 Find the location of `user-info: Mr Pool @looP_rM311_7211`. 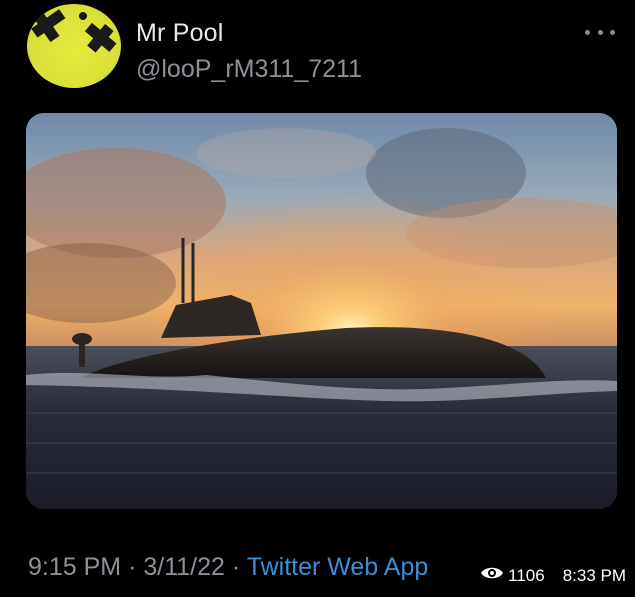

user-info: Mr Pool @looP_rM311_7211 is located at coordinates (249, 51).